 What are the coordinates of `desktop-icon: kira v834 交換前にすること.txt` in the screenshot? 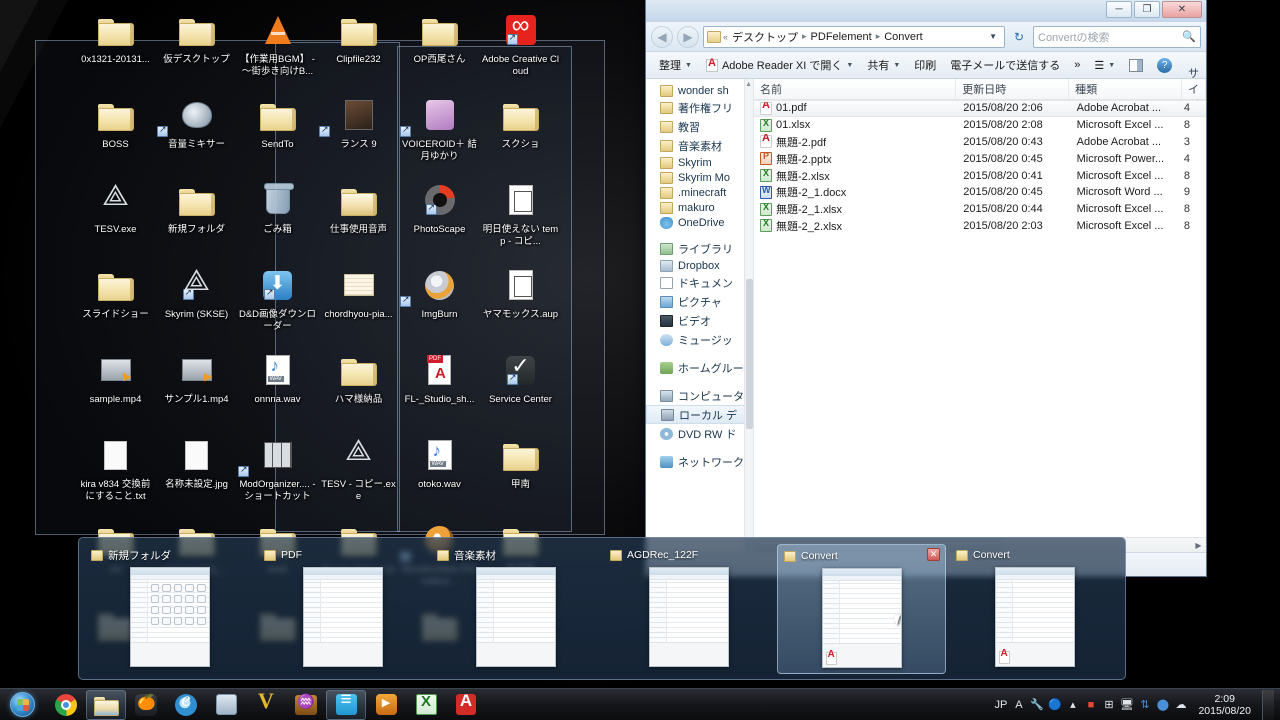 It's located at (115, 471).